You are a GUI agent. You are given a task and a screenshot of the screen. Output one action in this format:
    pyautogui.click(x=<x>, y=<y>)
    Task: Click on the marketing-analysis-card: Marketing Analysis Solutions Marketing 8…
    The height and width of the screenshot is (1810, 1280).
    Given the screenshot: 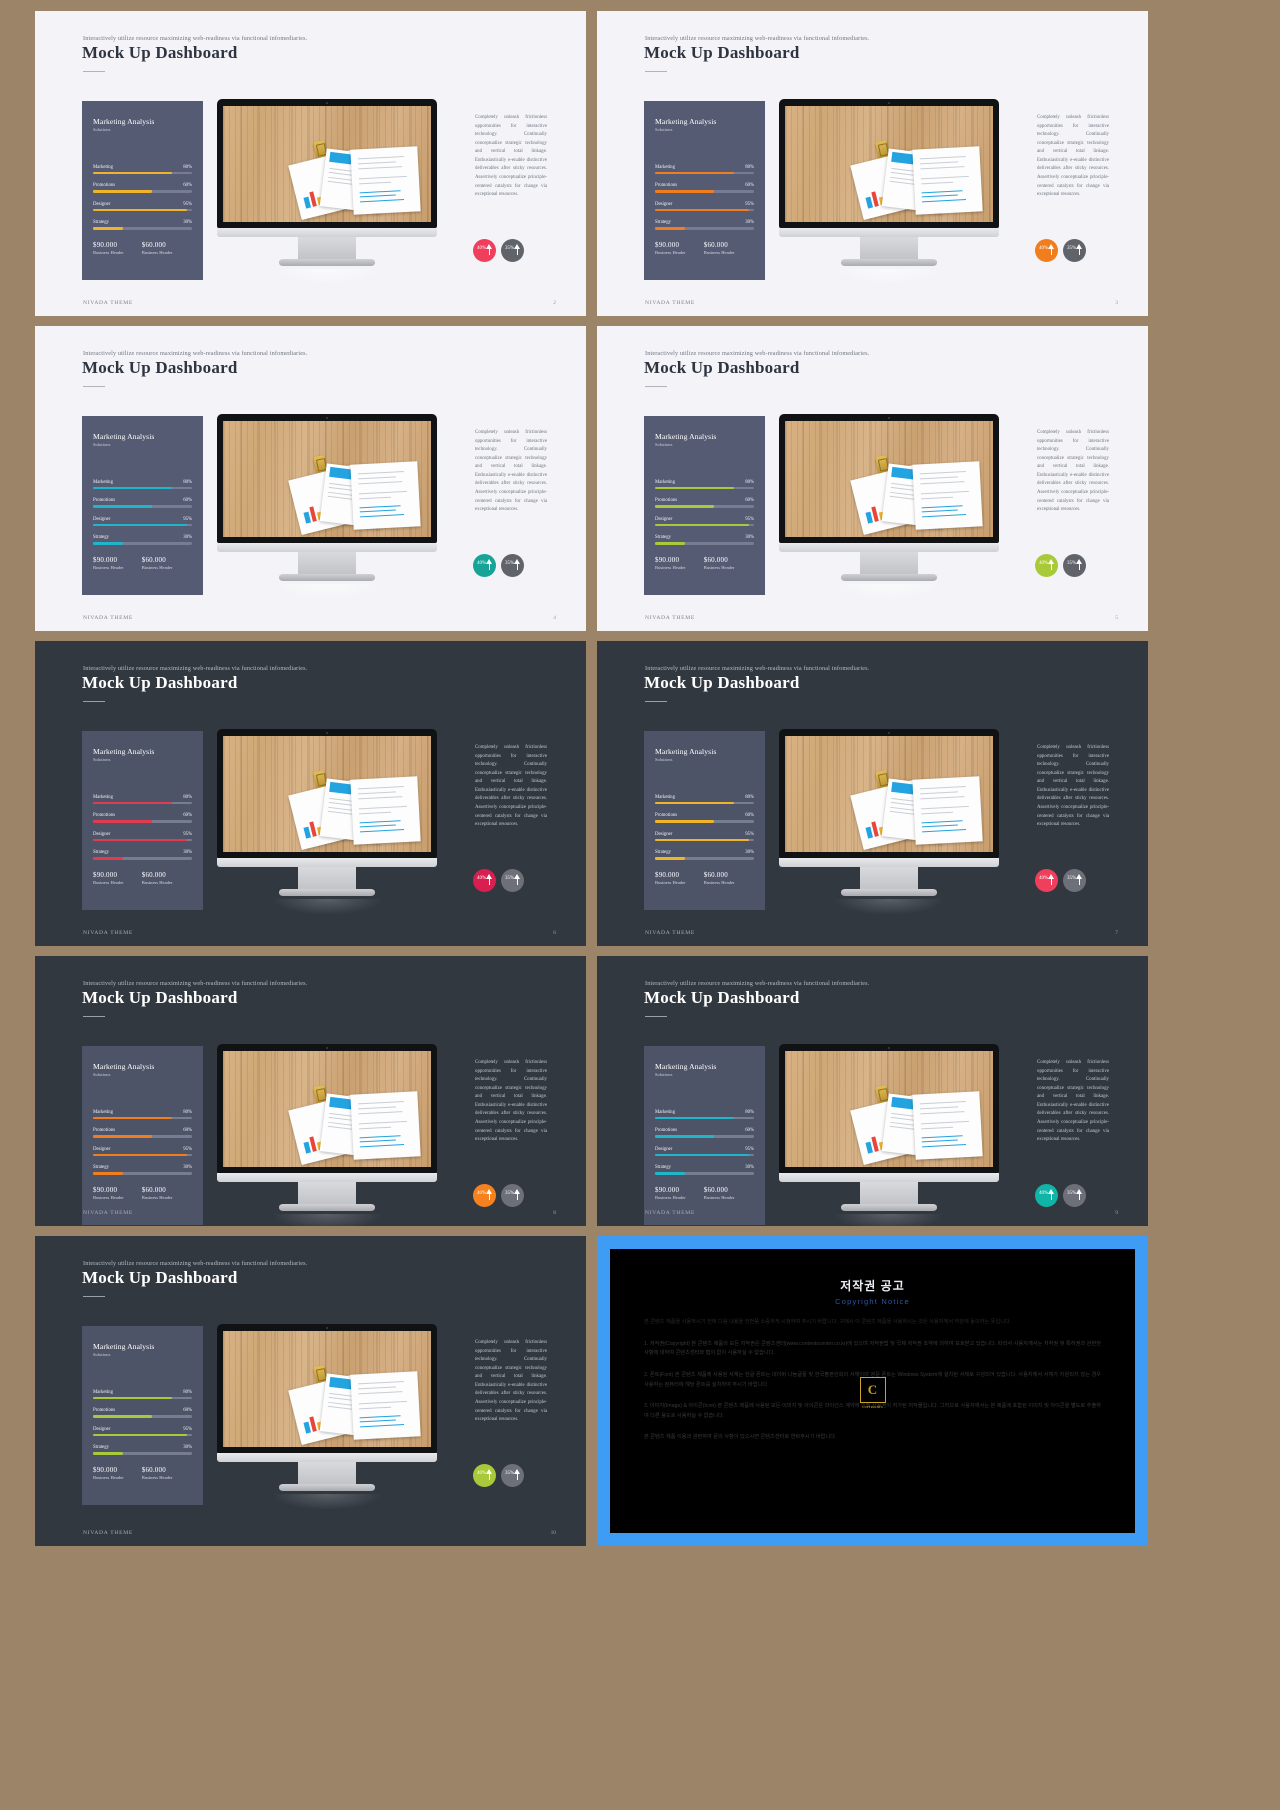 What is the action you would take?
    pyautogui.click(x=704, y=190)
    